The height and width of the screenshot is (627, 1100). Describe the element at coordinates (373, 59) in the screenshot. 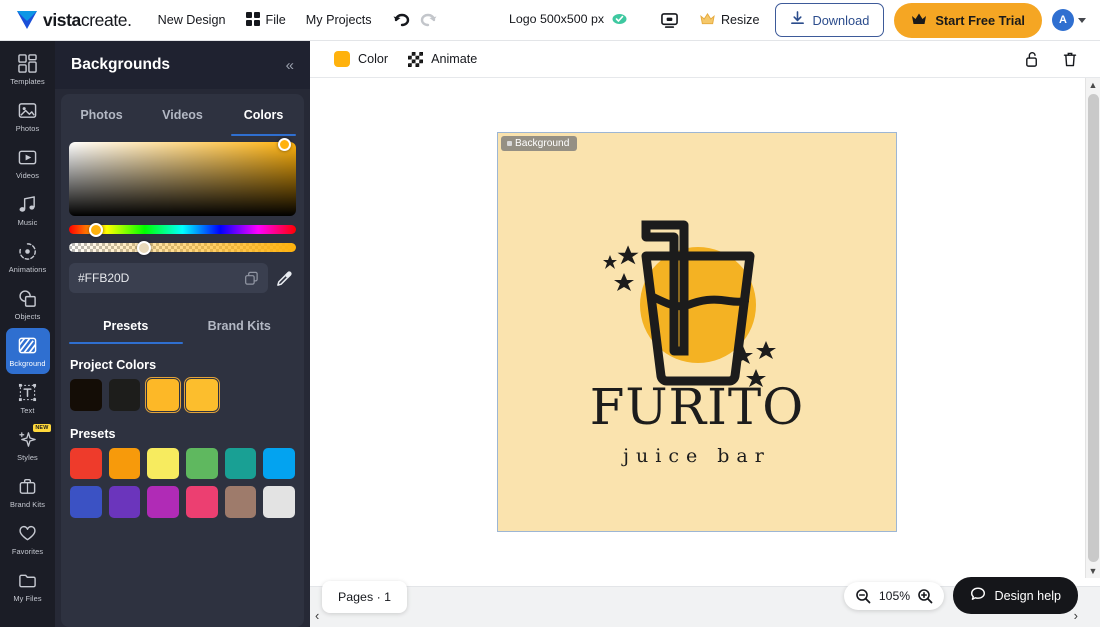

I see `color-label: Color` at that location.